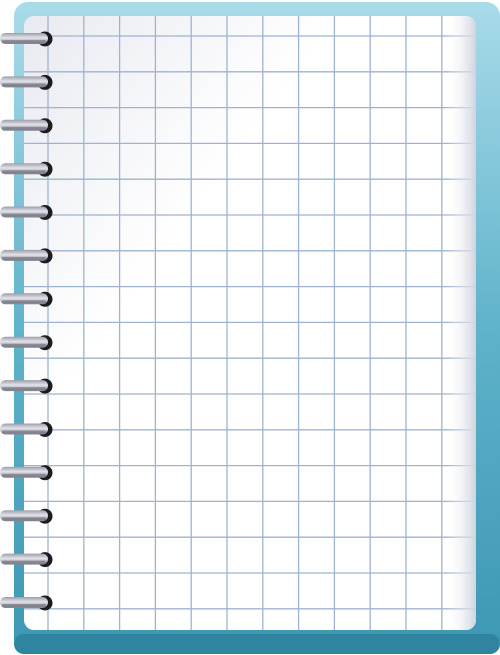  What do you see at coordinates (461, 323) in the screenshot?
I see `page-right-shade` at bounding box center [461, 323].